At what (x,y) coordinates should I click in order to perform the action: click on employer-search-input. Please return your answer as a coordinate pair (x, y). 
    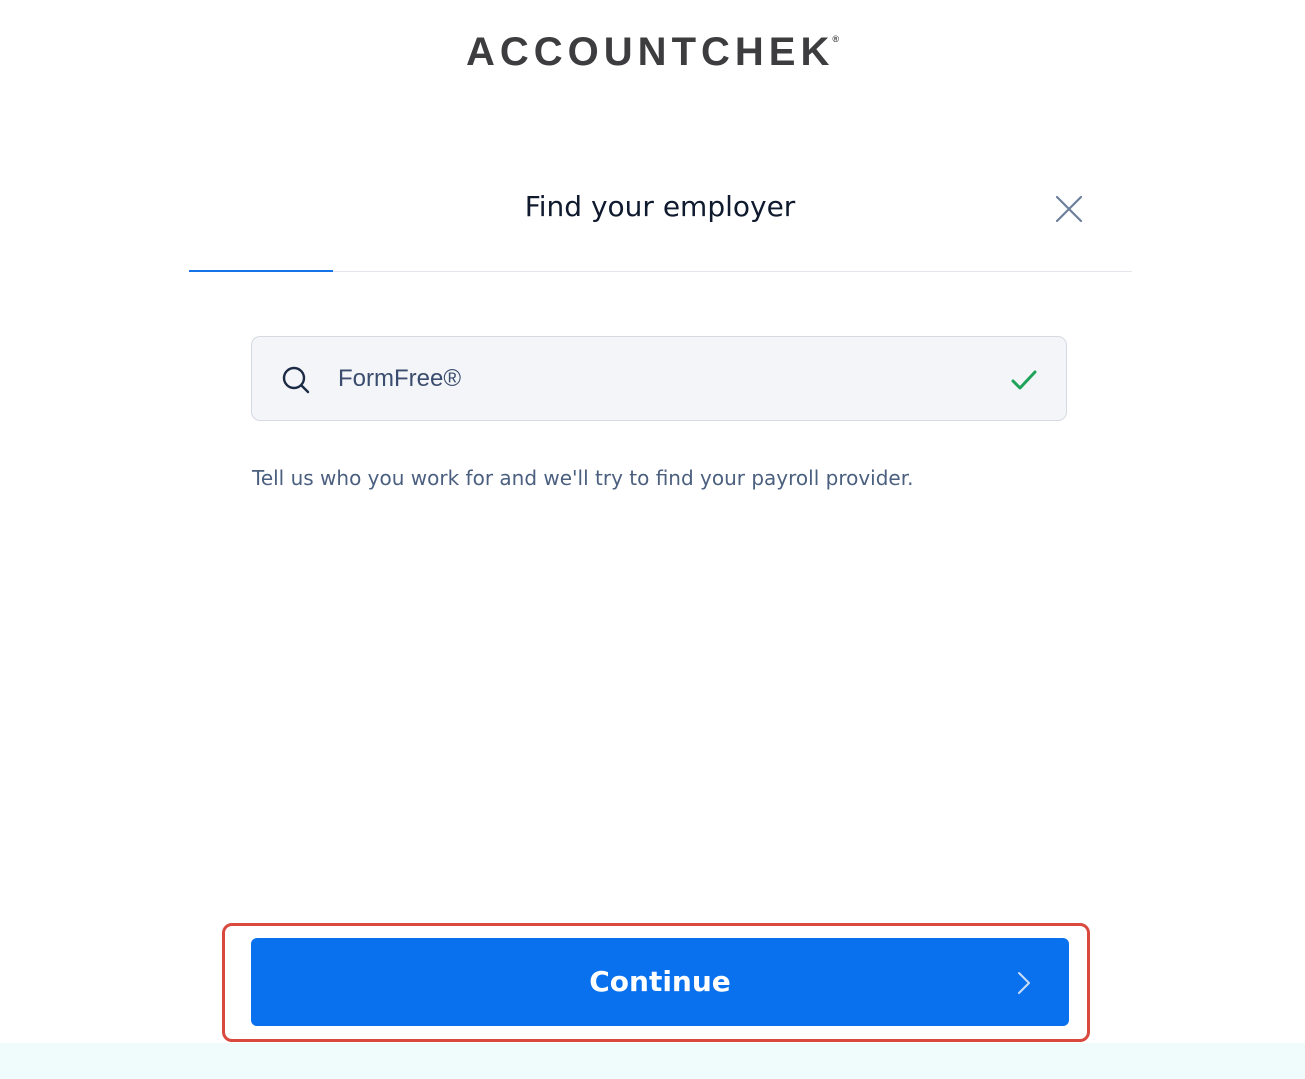
    Looking at the image, I should click on (648, 379).